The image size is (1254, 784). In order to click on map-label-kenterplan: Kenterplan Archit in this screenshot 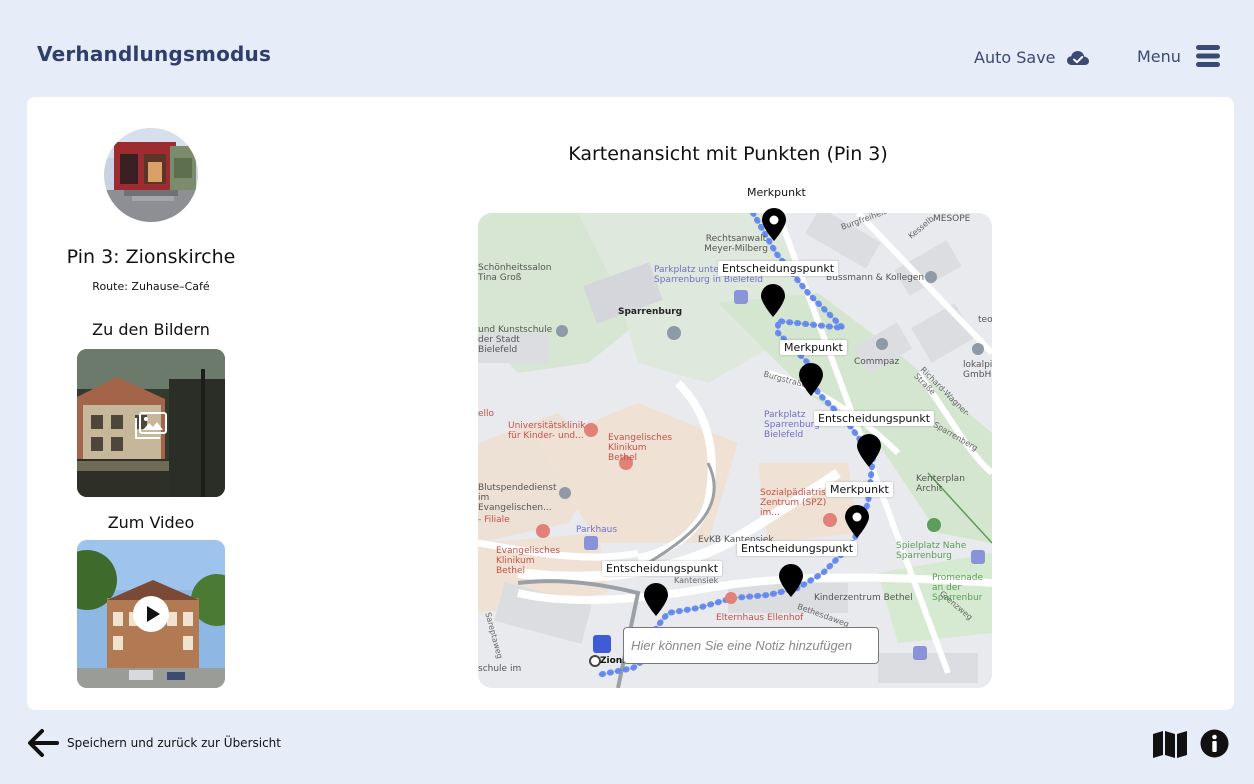, I will do `click(940, 484)`.